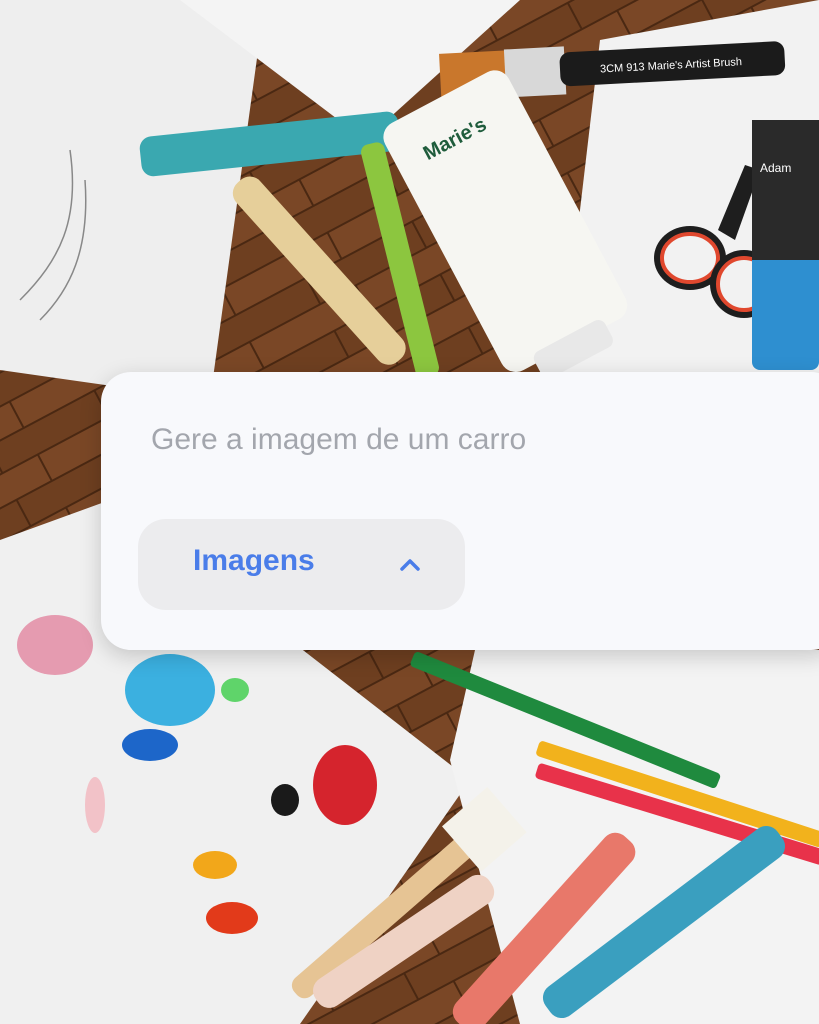 Image resolution: width=819 pixels, height=1024 pixels. Describe the element at coordinates (775, 168) in the screenshot. I see `svg-text: Adam` at that location.